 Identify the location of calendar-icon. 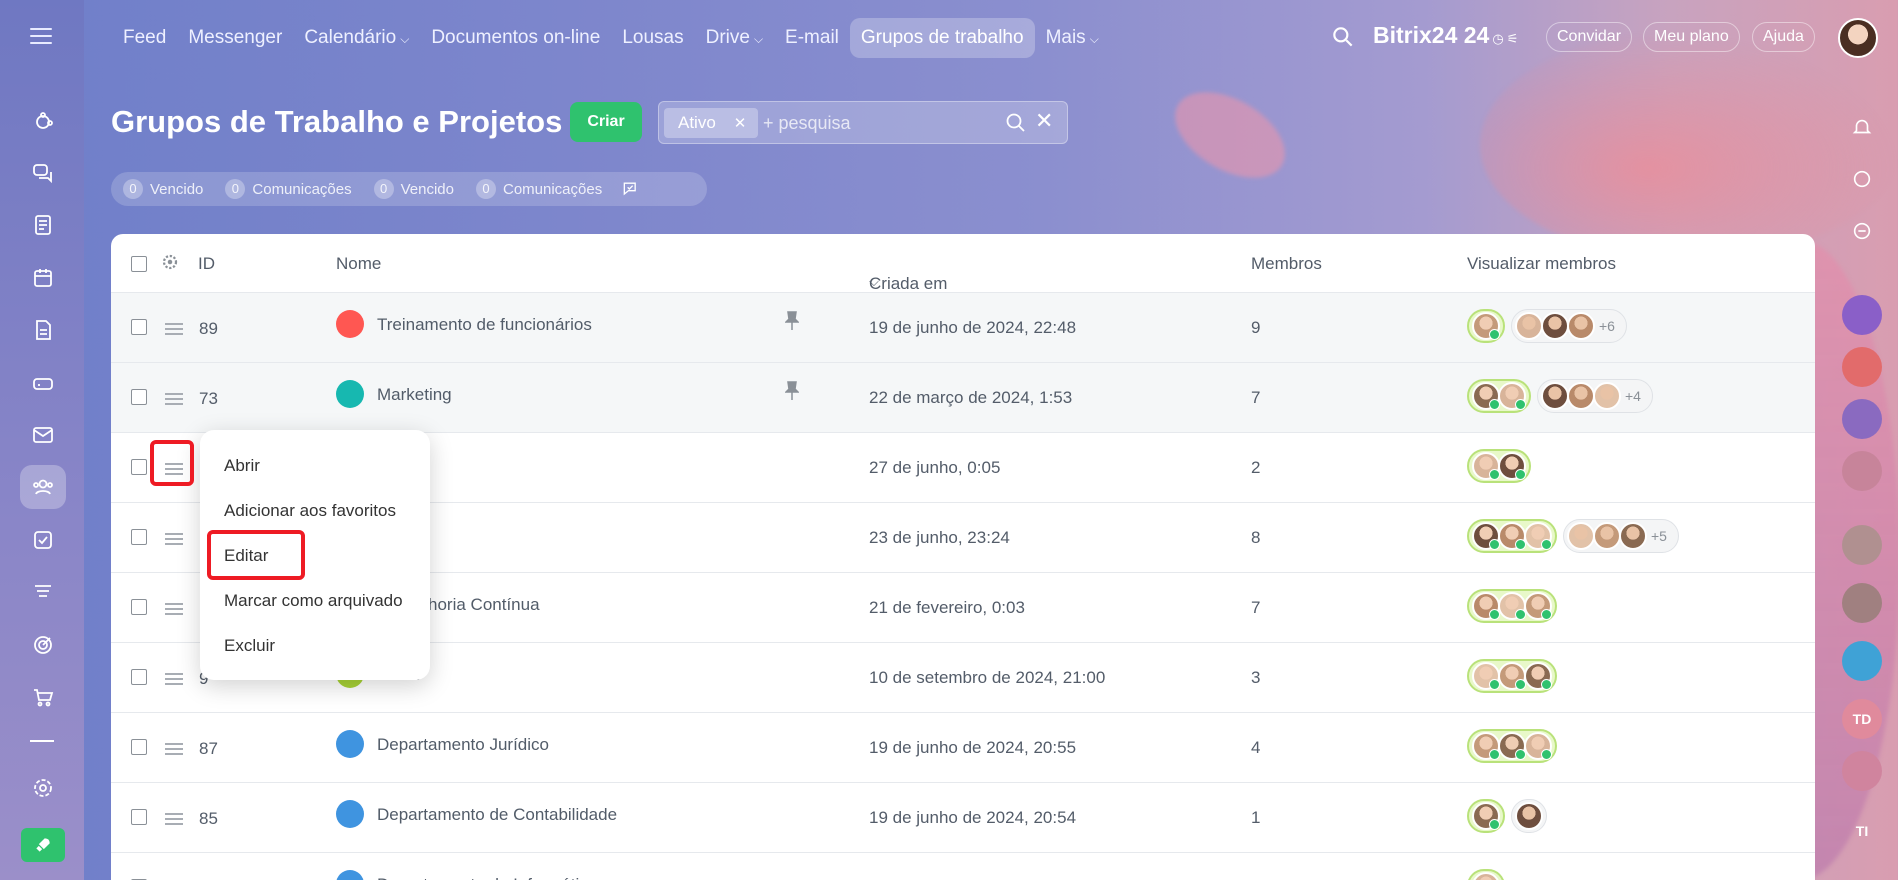
(43, 278).